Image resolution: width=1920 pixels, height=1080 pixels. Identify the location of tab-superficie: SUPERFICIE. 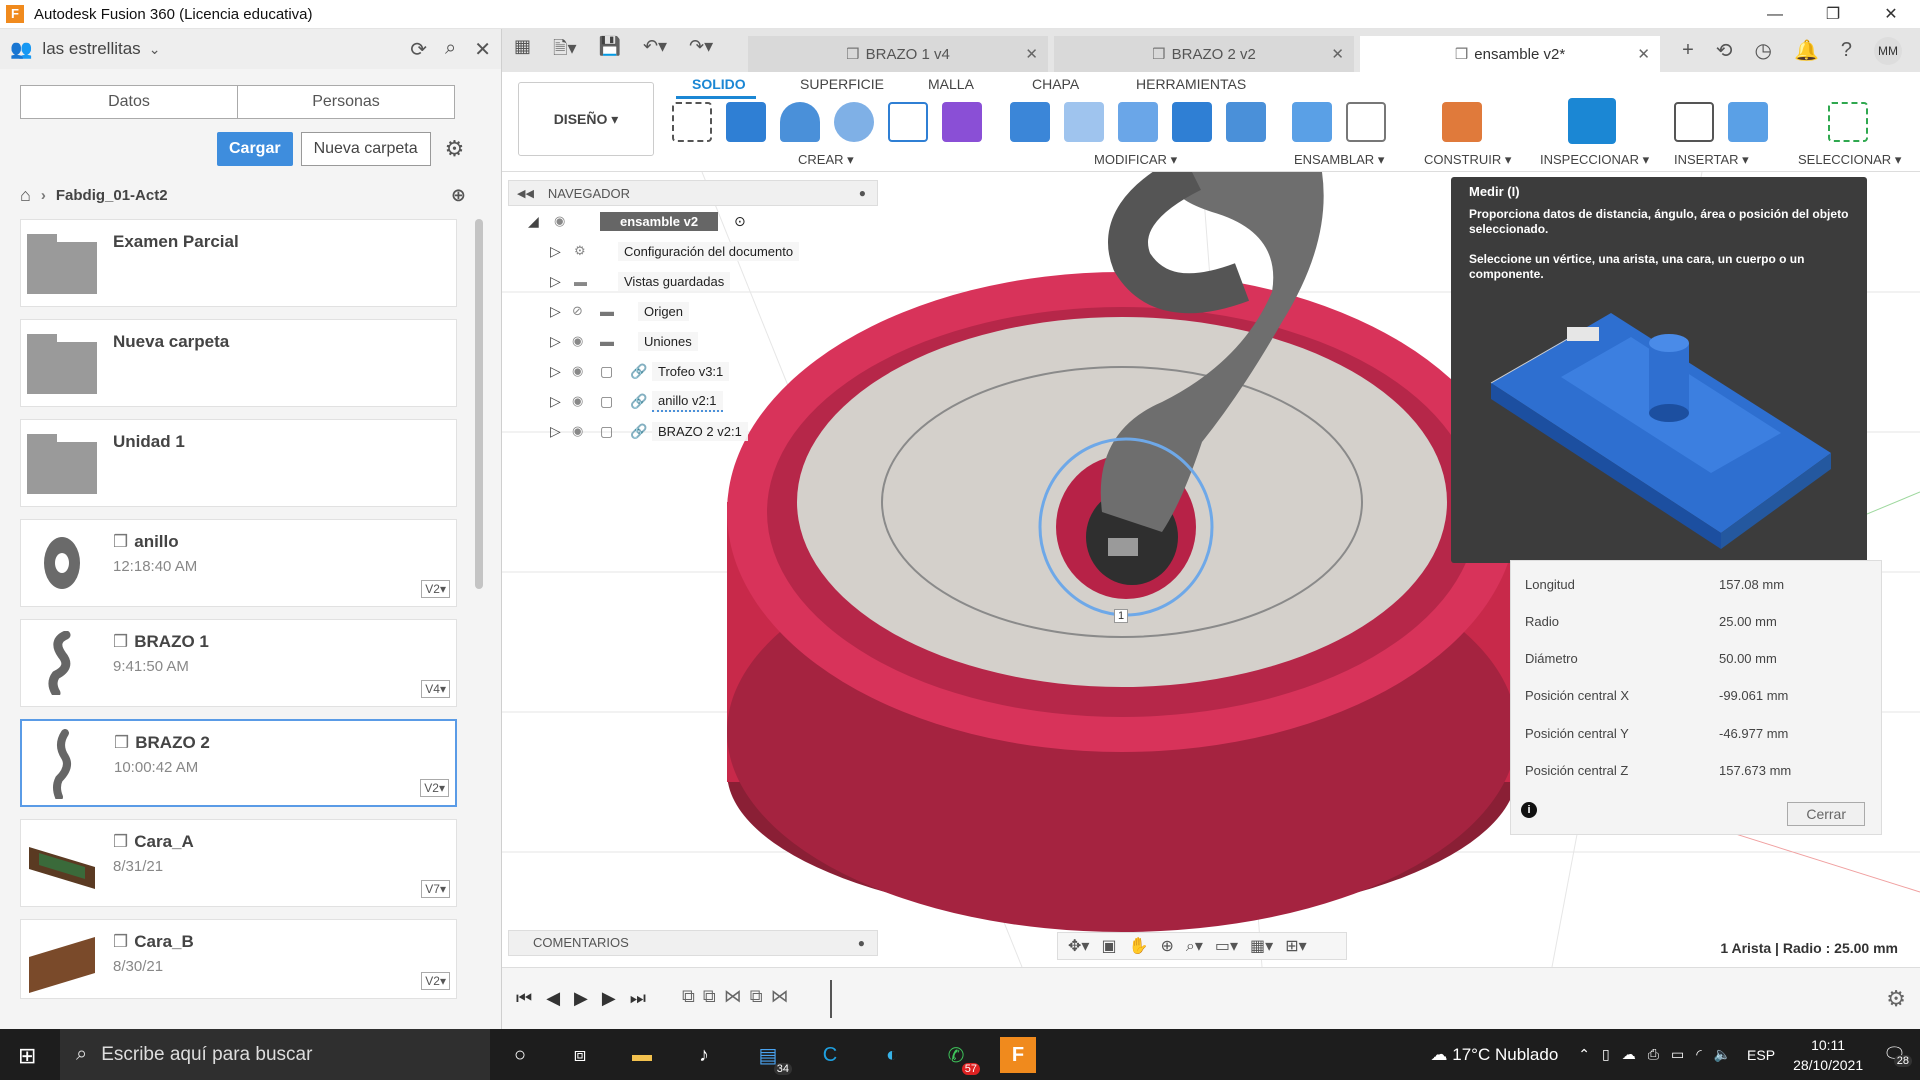
(842, 84).